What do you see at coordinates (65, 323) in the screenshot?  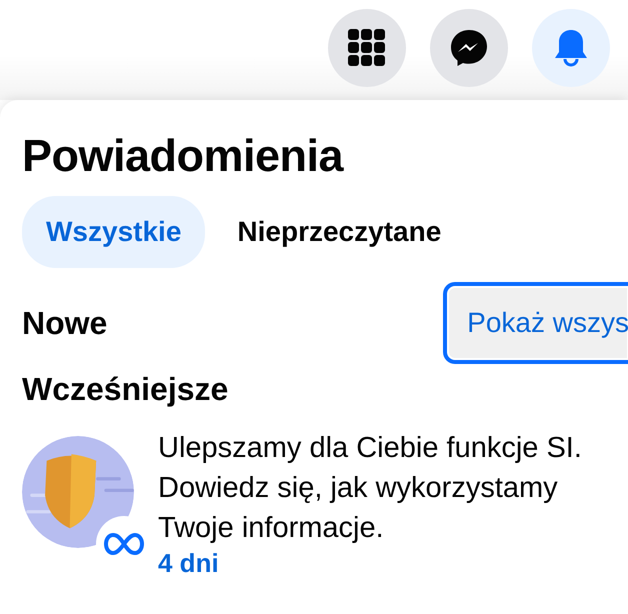 I see `section-heading: Nowe` at bounding box center [65, 323].